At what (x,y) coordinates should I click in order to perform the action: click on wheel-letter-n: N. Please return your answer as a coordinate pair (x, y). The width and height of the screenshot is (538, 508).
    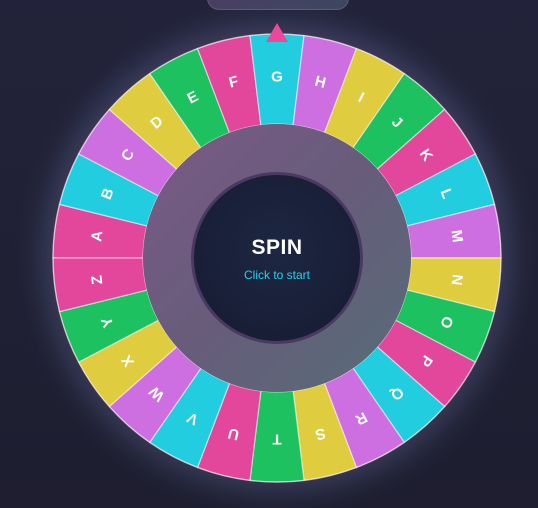
    Looking at the image, I should click on (457, 279).